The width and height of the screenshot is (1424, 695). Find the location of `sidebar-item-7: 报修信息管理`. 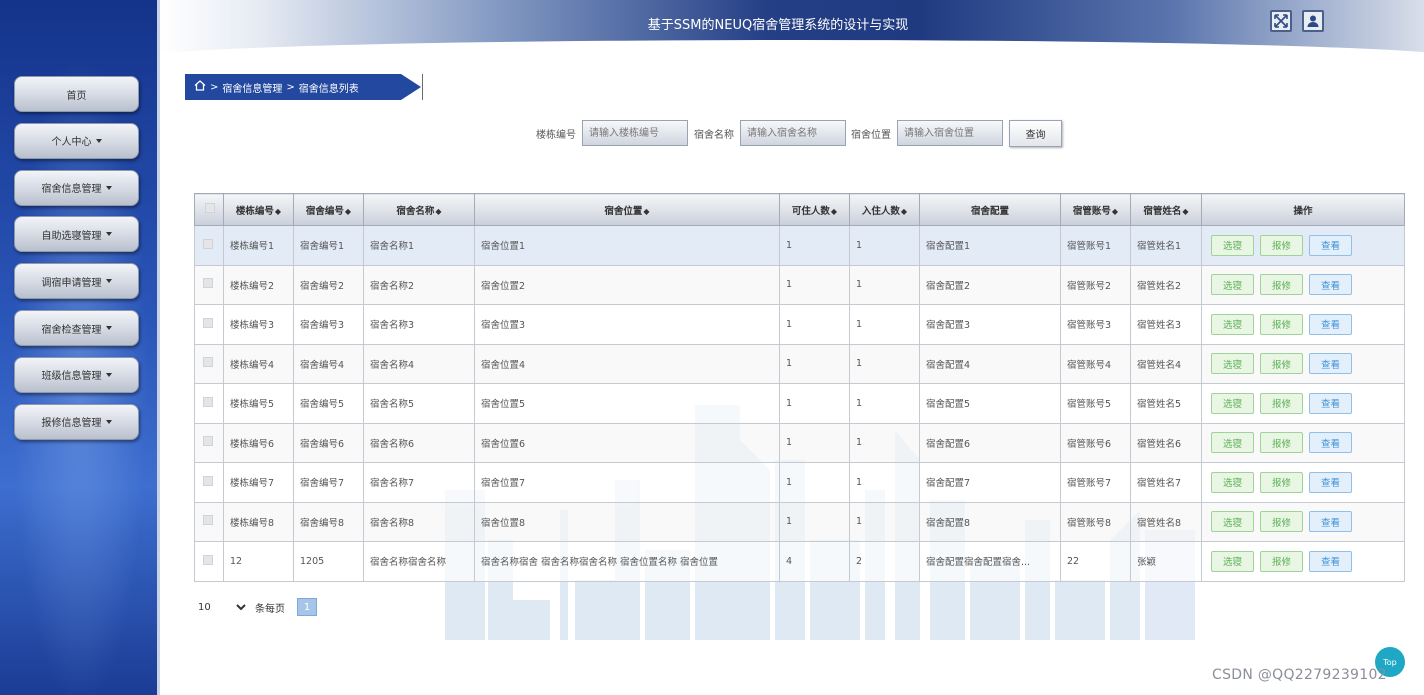

sidebar-item-7: 报修信息管理 is located at coordinates (76, 421).